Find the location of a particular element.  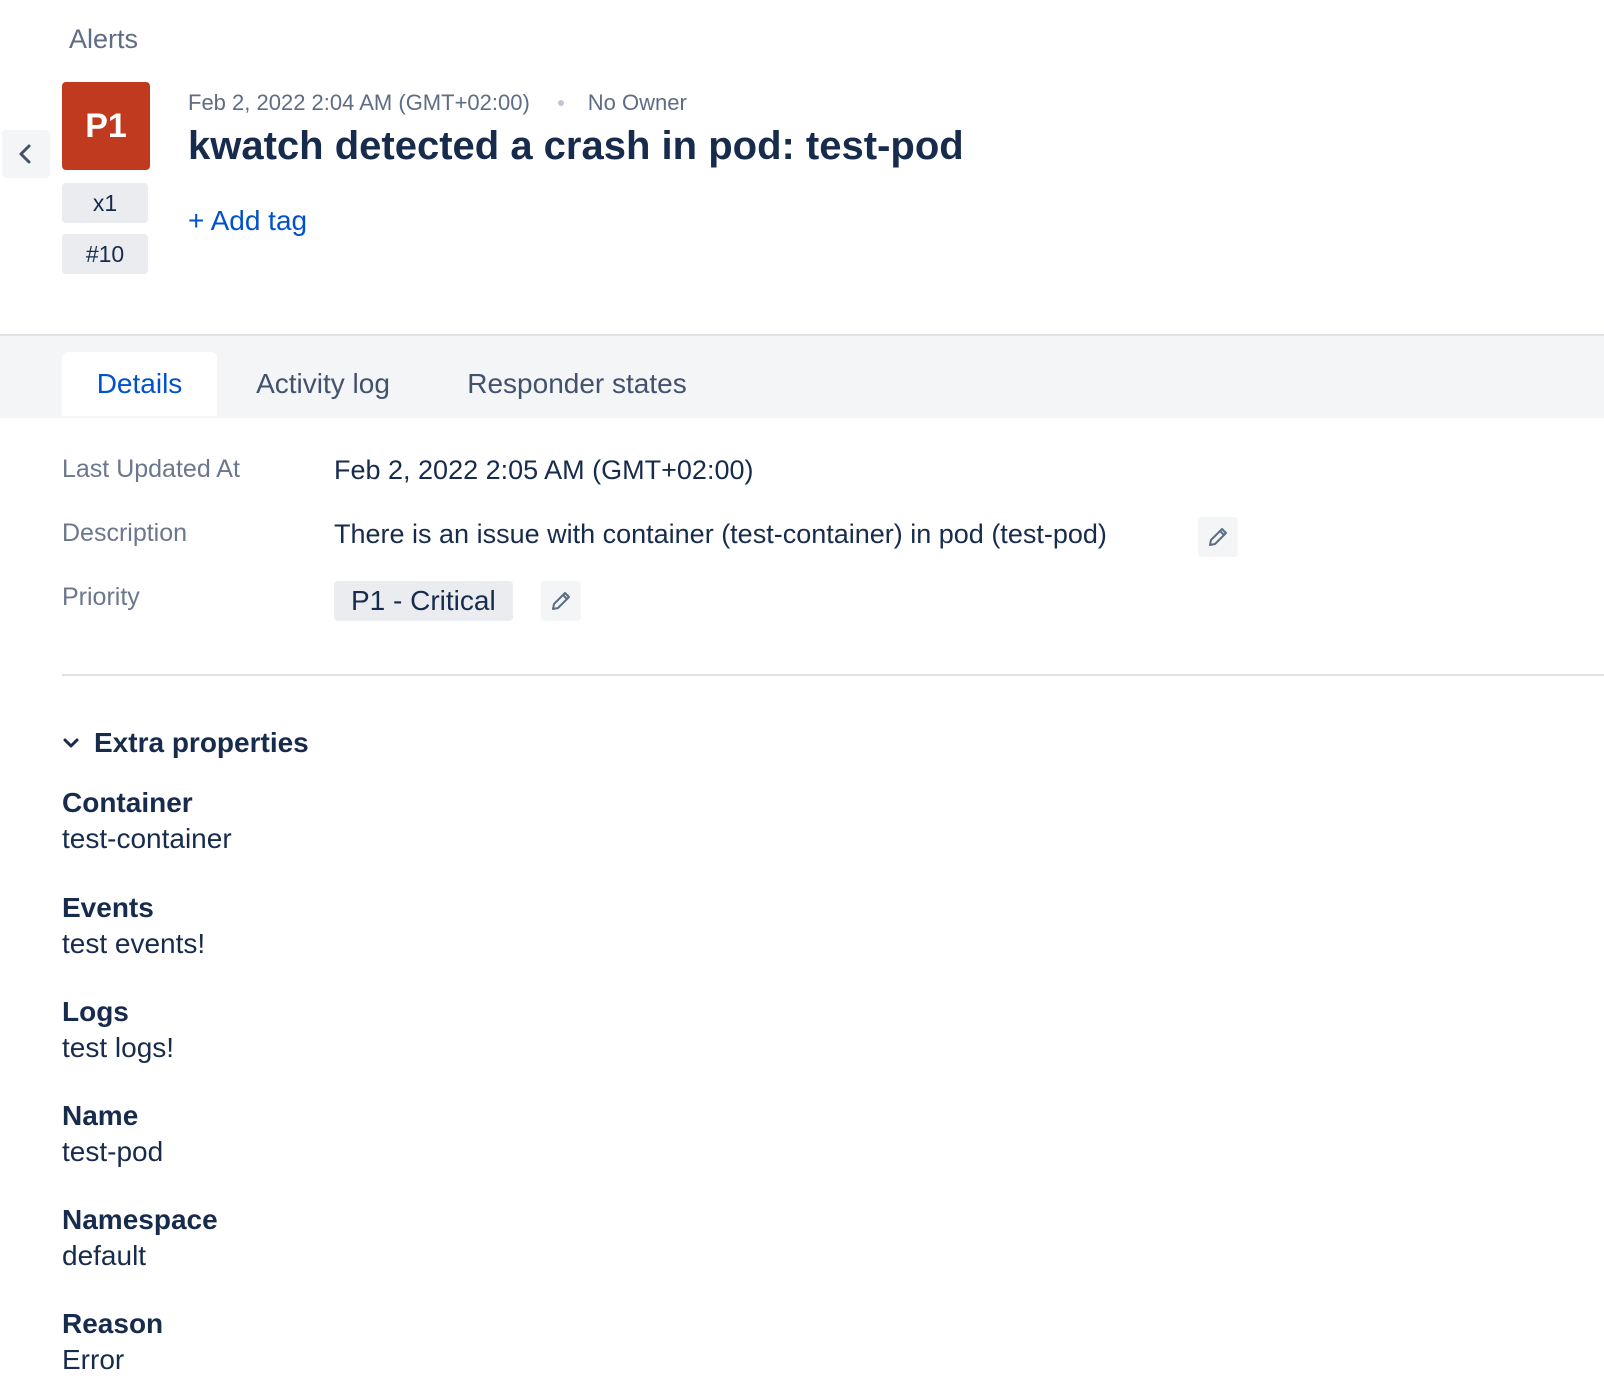

property-key: Container is located at coordinates (127, 802).